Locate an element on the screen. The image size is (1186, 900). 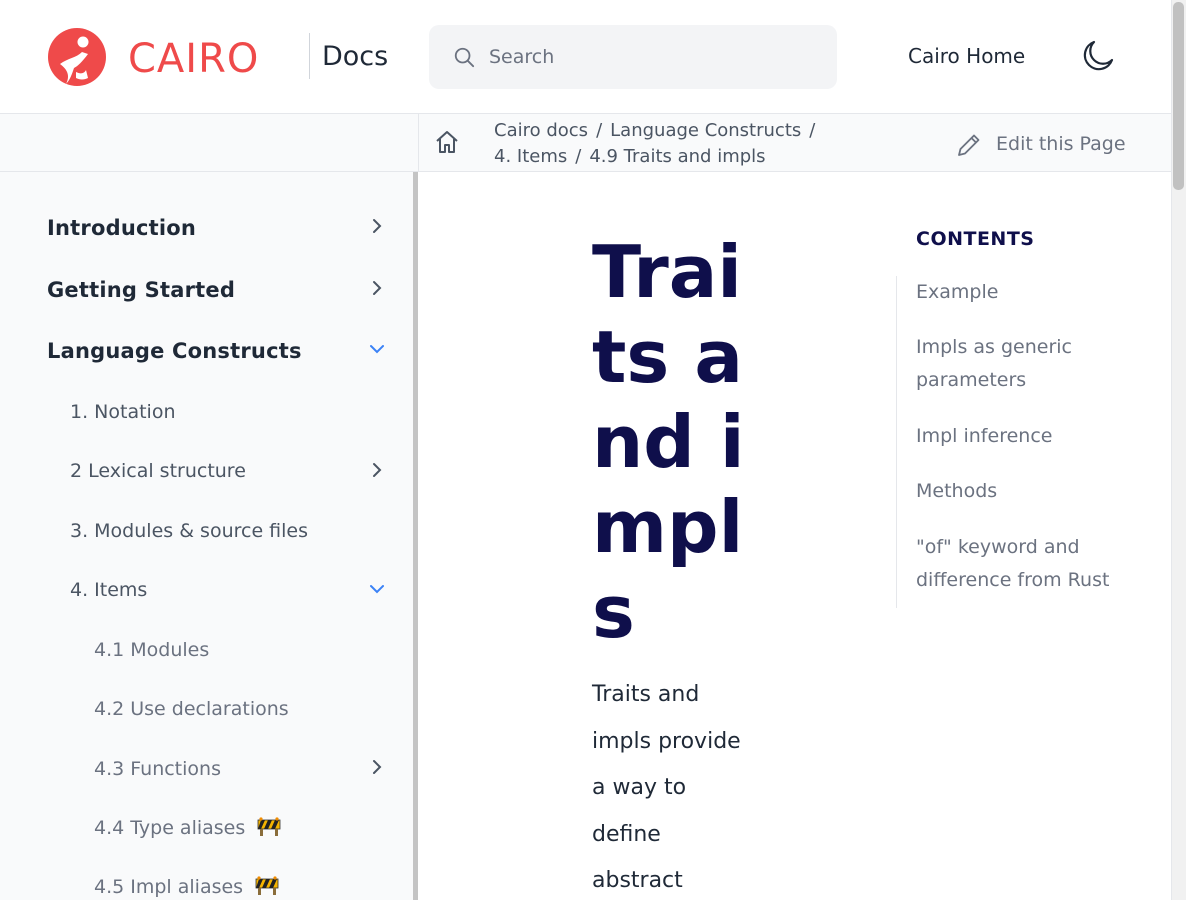
docs-label: Docs is located at coordinates (355, 57).